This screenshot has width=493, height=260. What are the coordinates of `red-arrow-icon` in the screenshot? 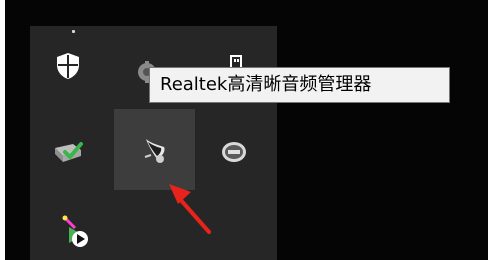 It's located at (190, 209).